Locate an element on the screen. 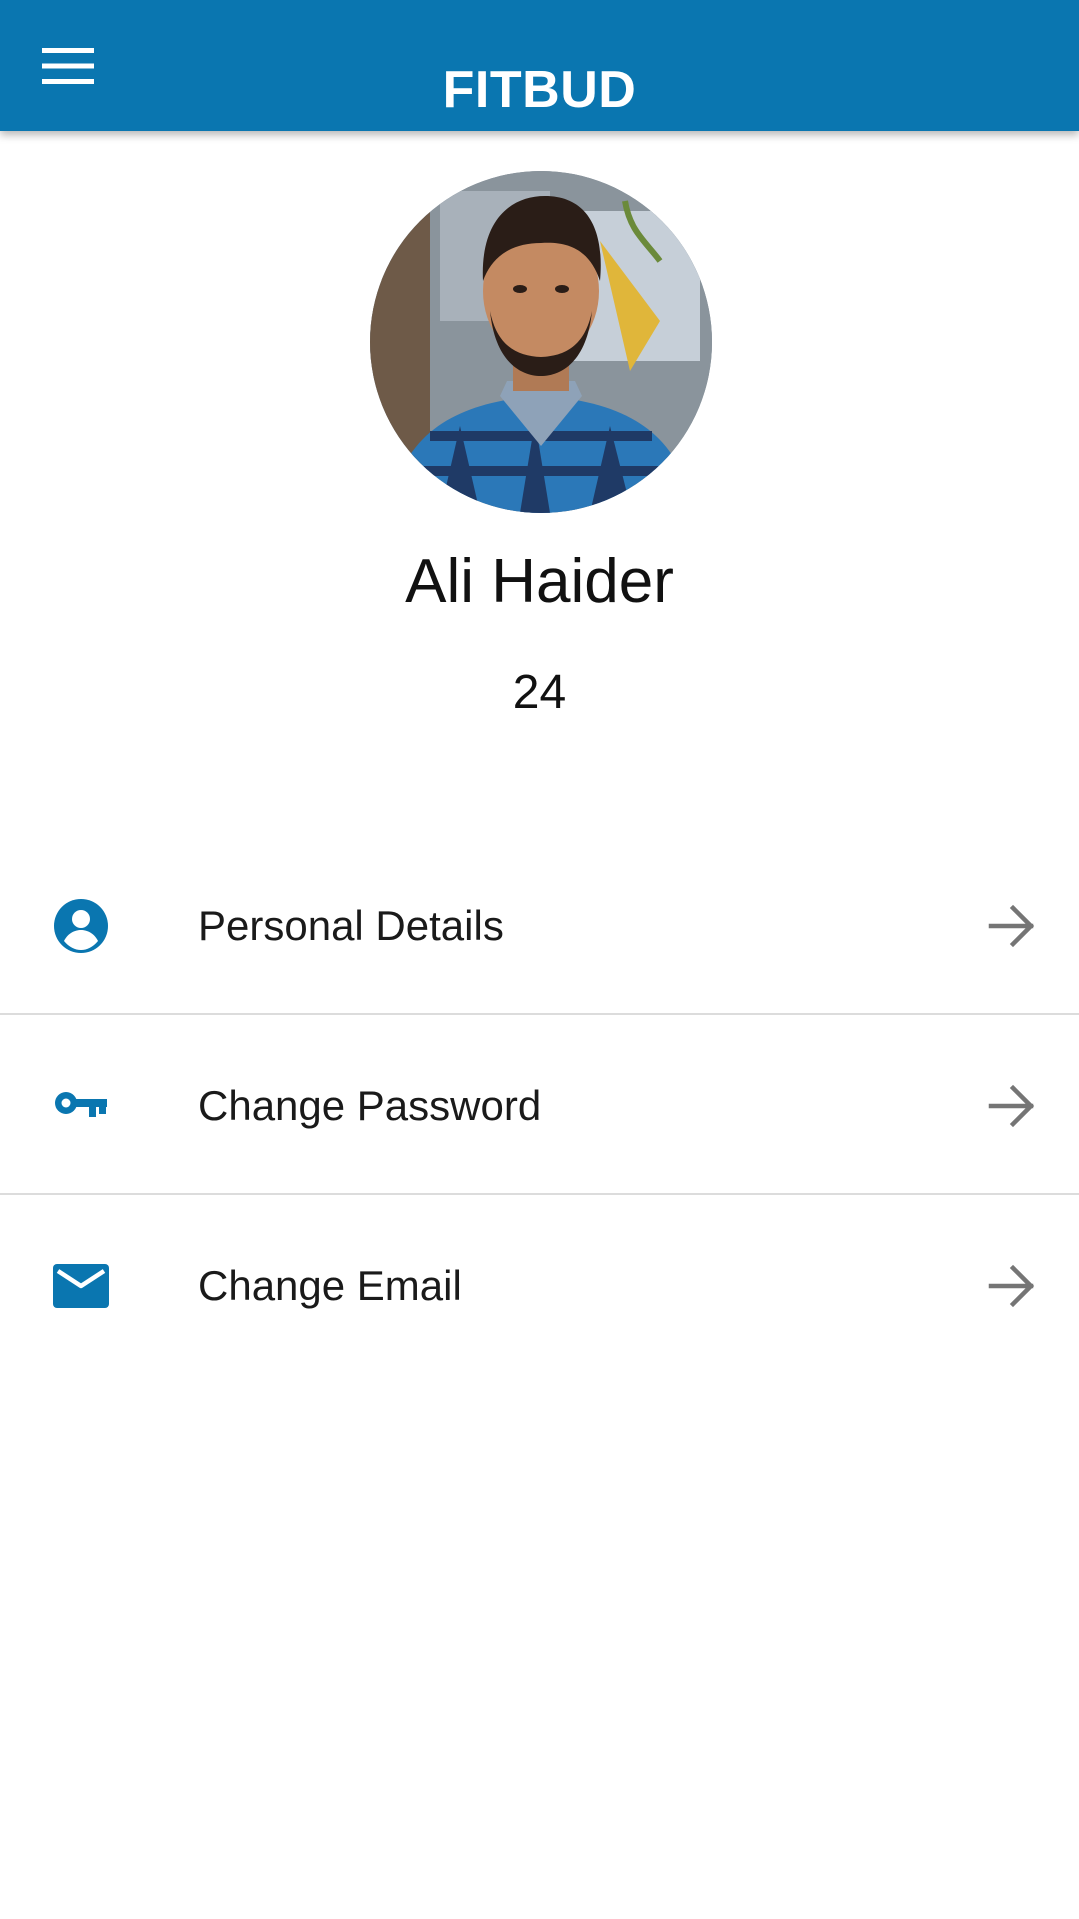  profile-age: 24 is located at coordinates (539, 692).